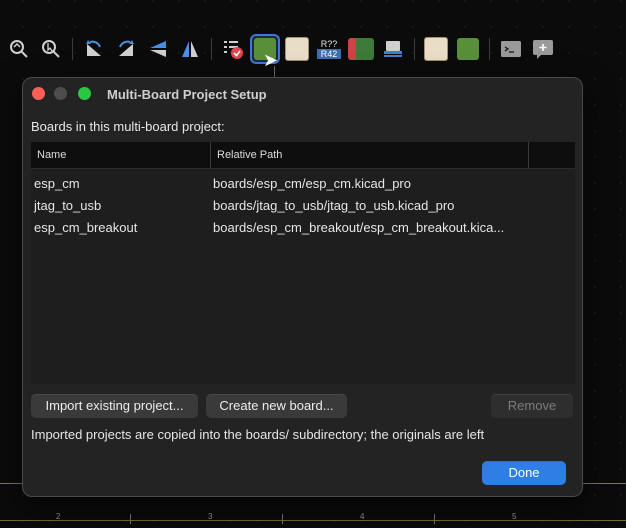 The width and height of the screenshot is (626, 528). I want to click on footprint-editor-icon, so click(436, 49).